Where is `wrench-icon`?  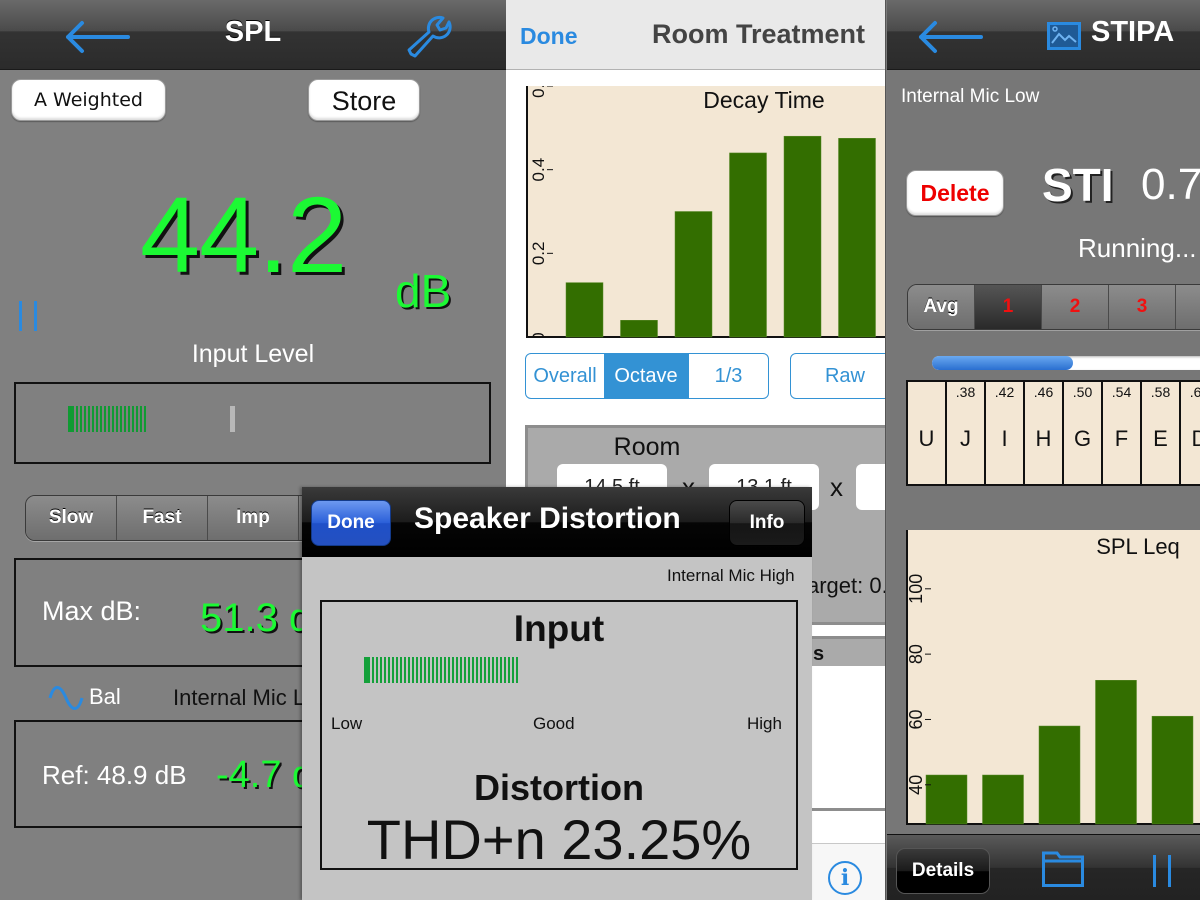
wrench-icon is located at coordinates (429, 36).